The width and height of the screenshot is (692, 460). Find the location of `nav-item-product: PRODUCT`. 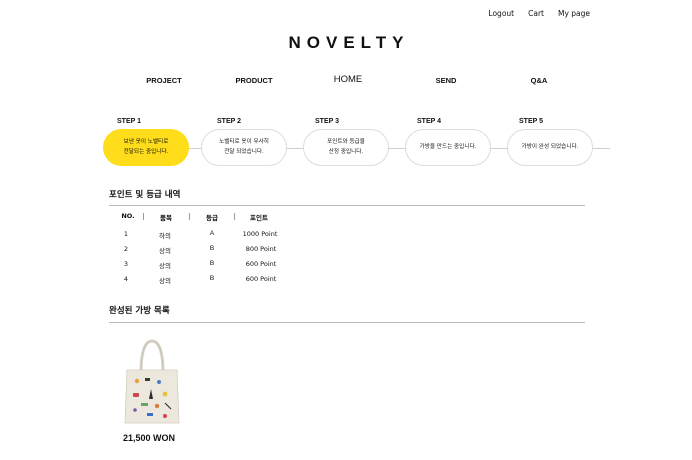

nav-item-product: PRODUCT is located at coordinates (253, 80).